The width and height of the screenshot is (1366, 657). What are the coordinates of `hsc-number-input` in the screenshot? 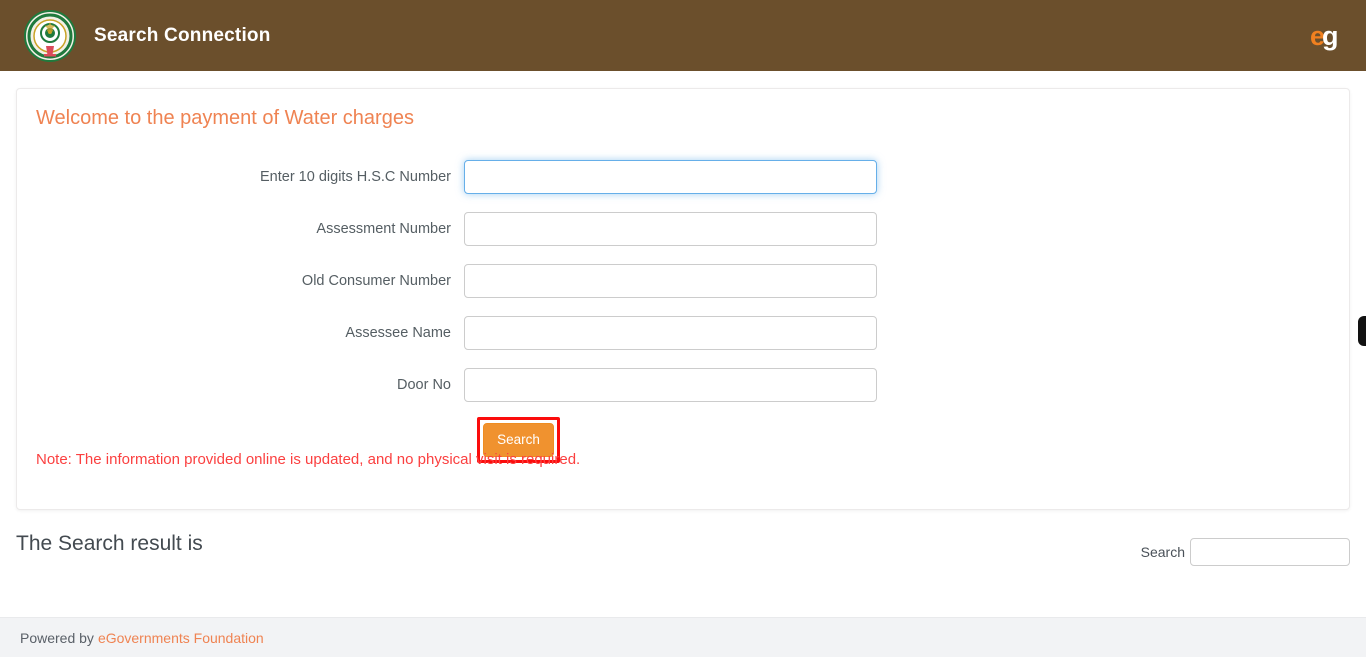 It's located at (670, 177).